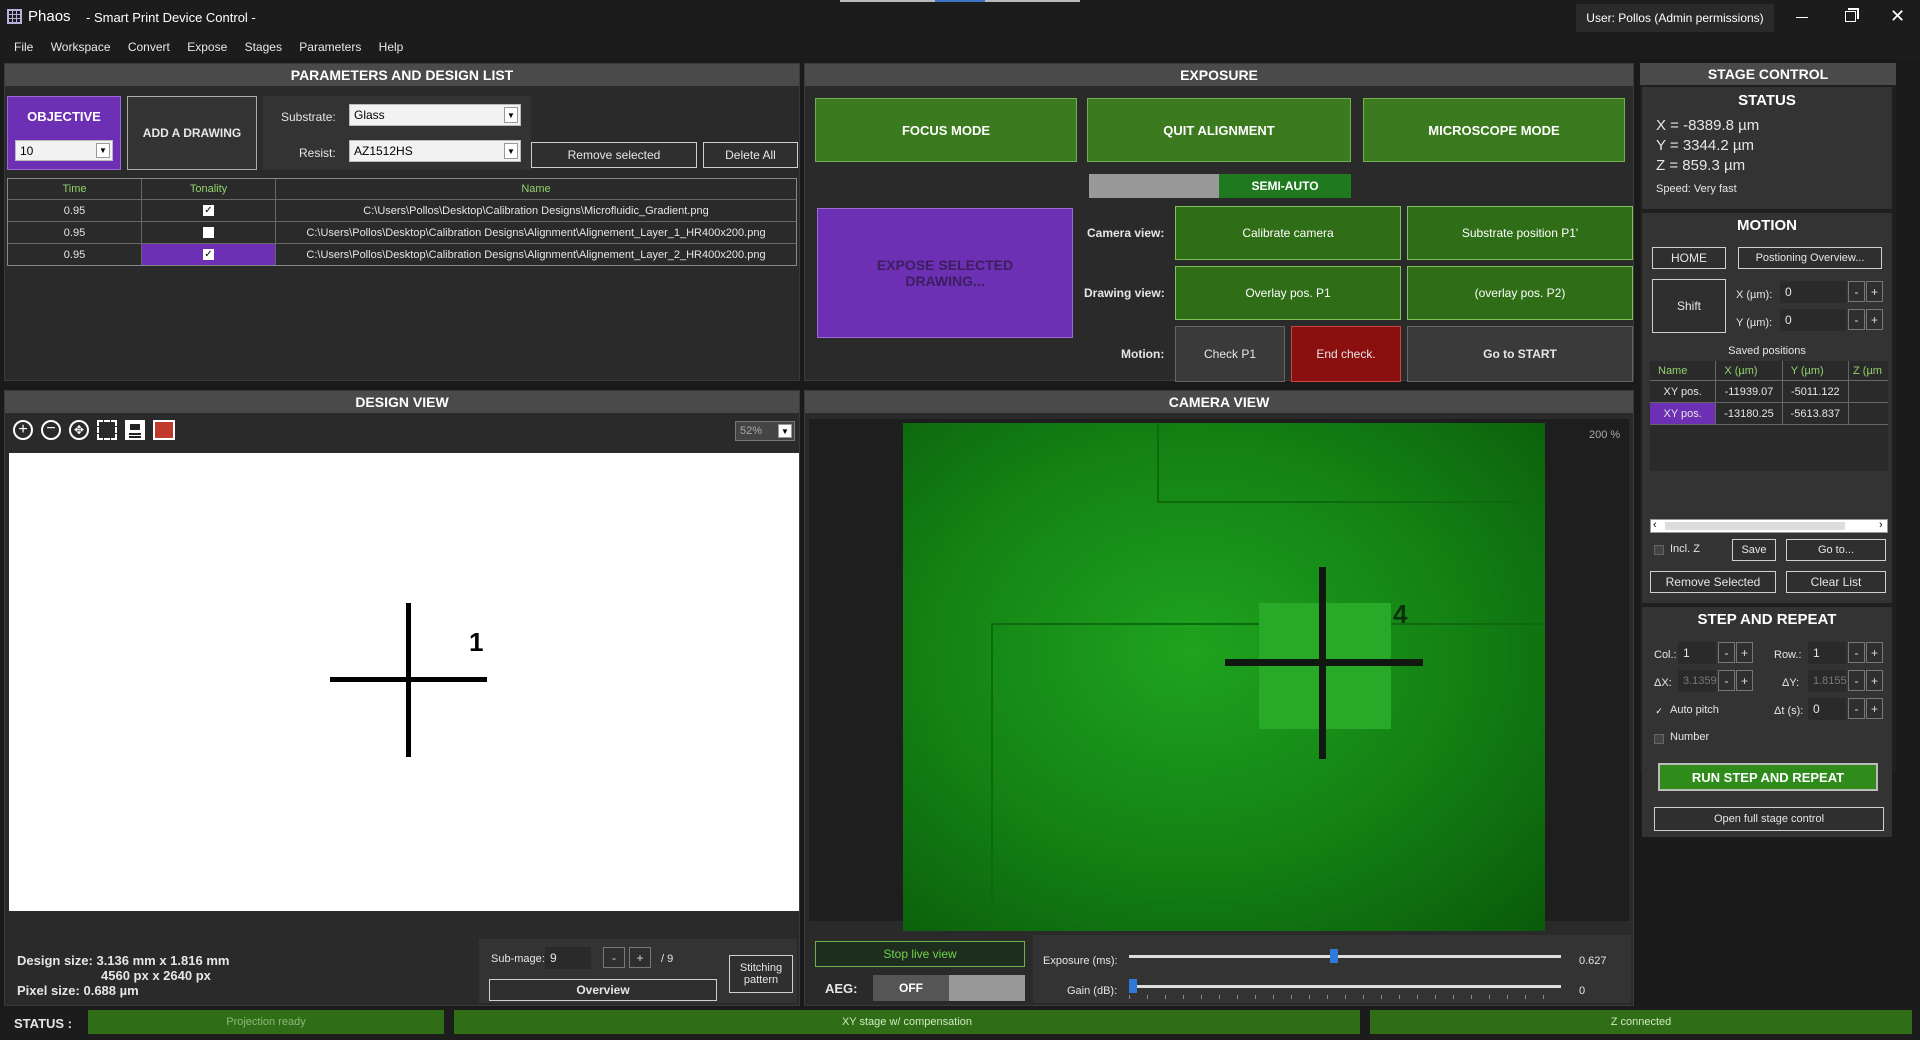  I want to click on dt-input: 0, so click(1827, 709).